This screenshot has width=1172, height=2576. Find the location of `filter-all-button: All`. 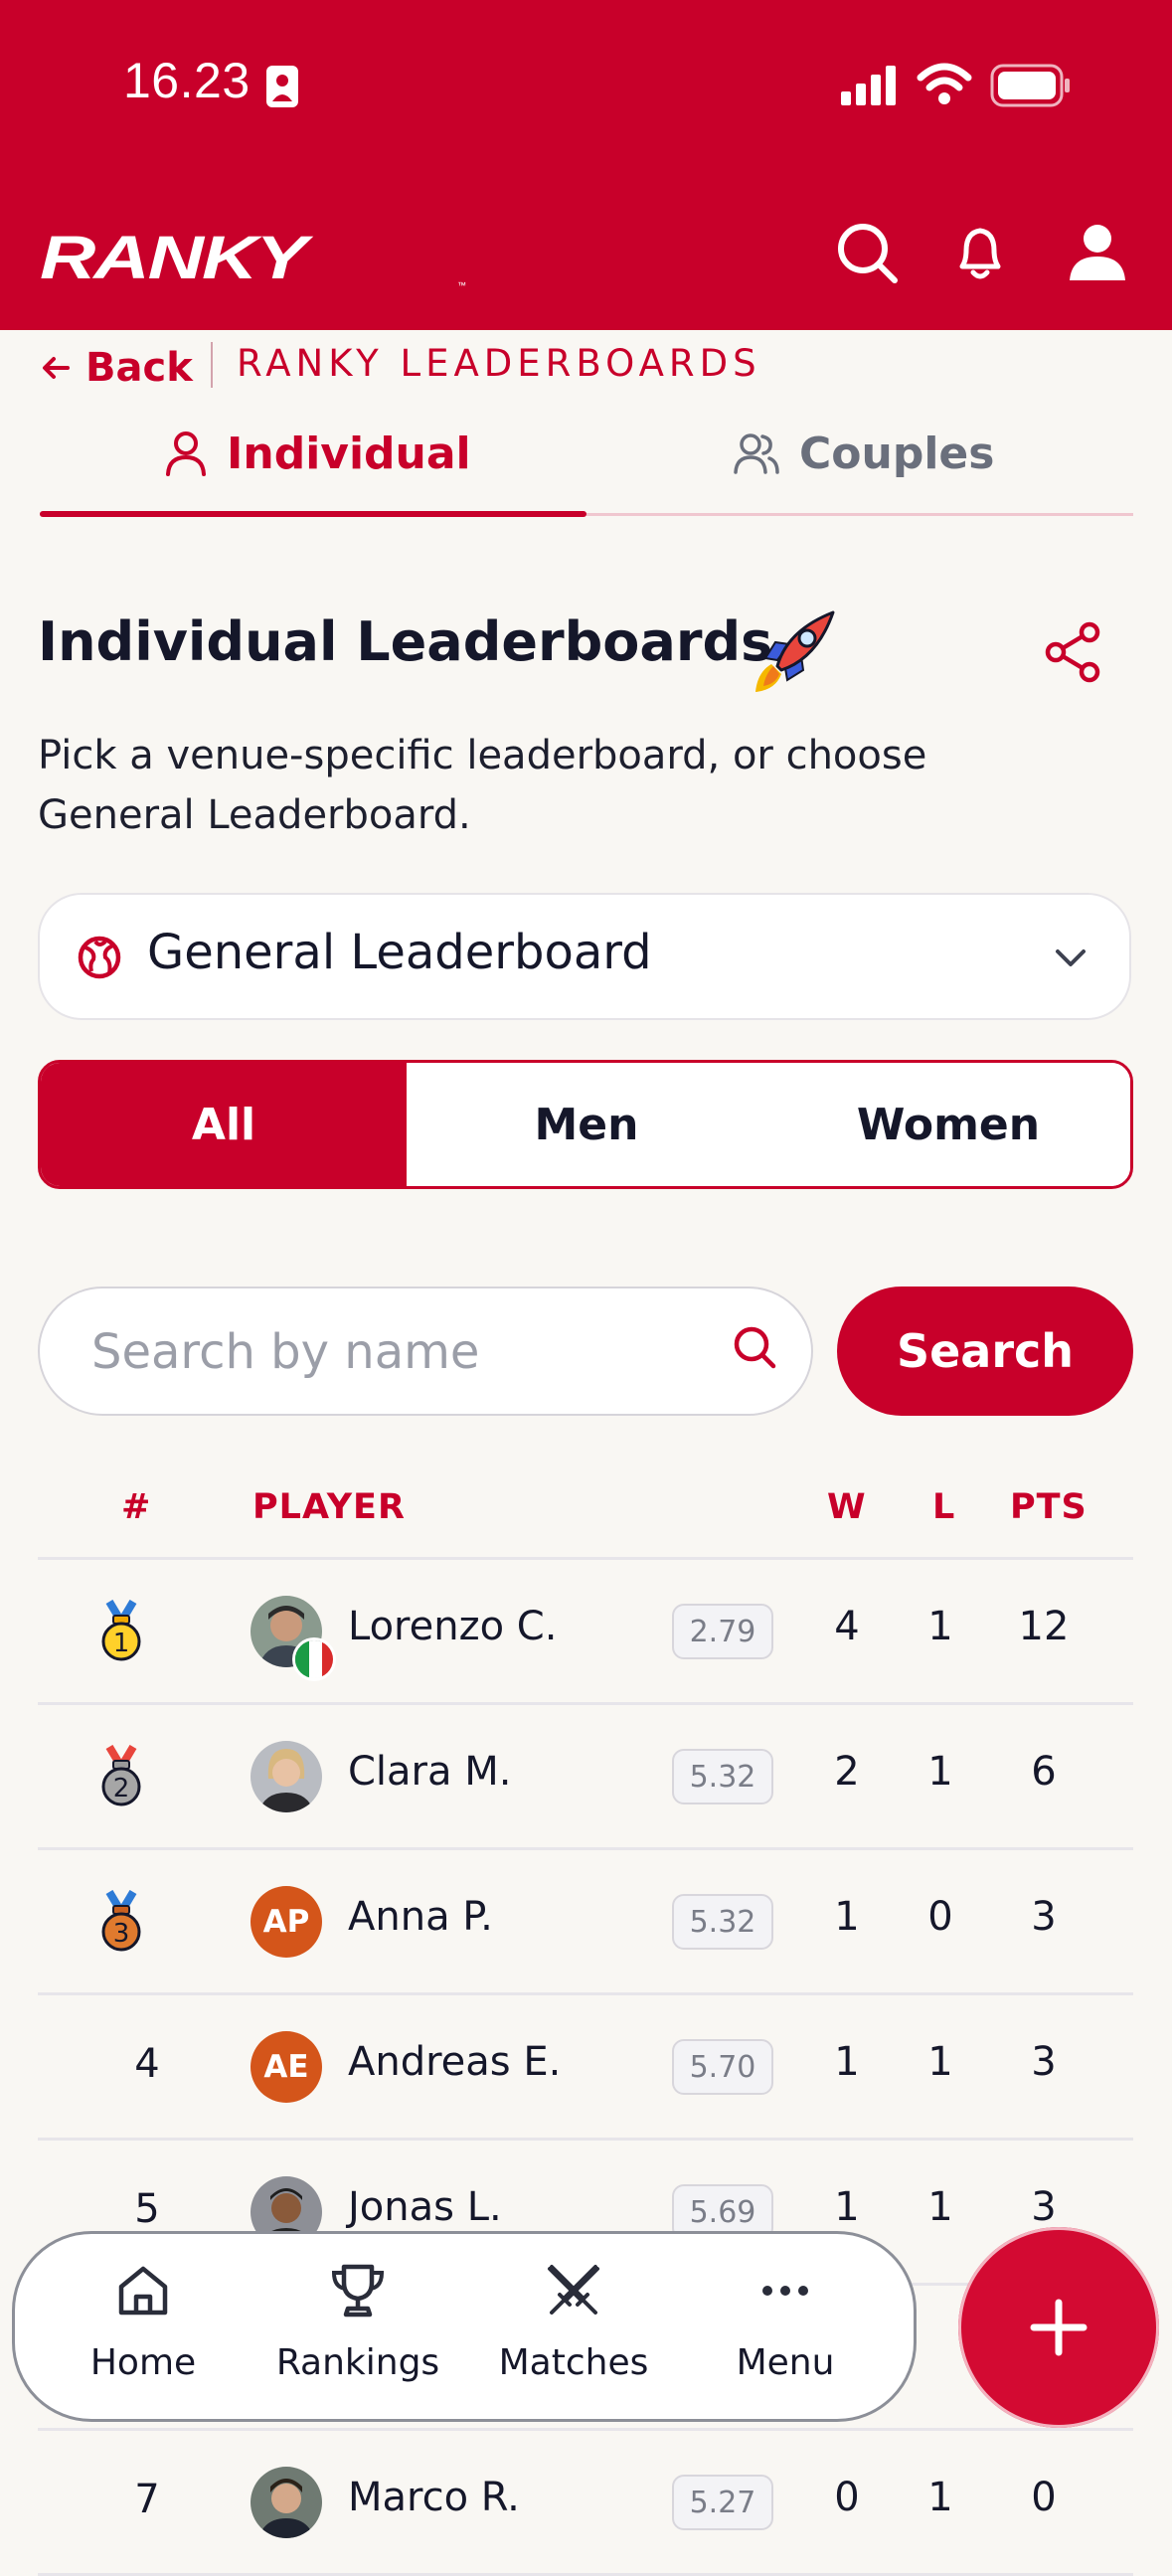

filter-all-button: All is located at coordinates (224, 1124).